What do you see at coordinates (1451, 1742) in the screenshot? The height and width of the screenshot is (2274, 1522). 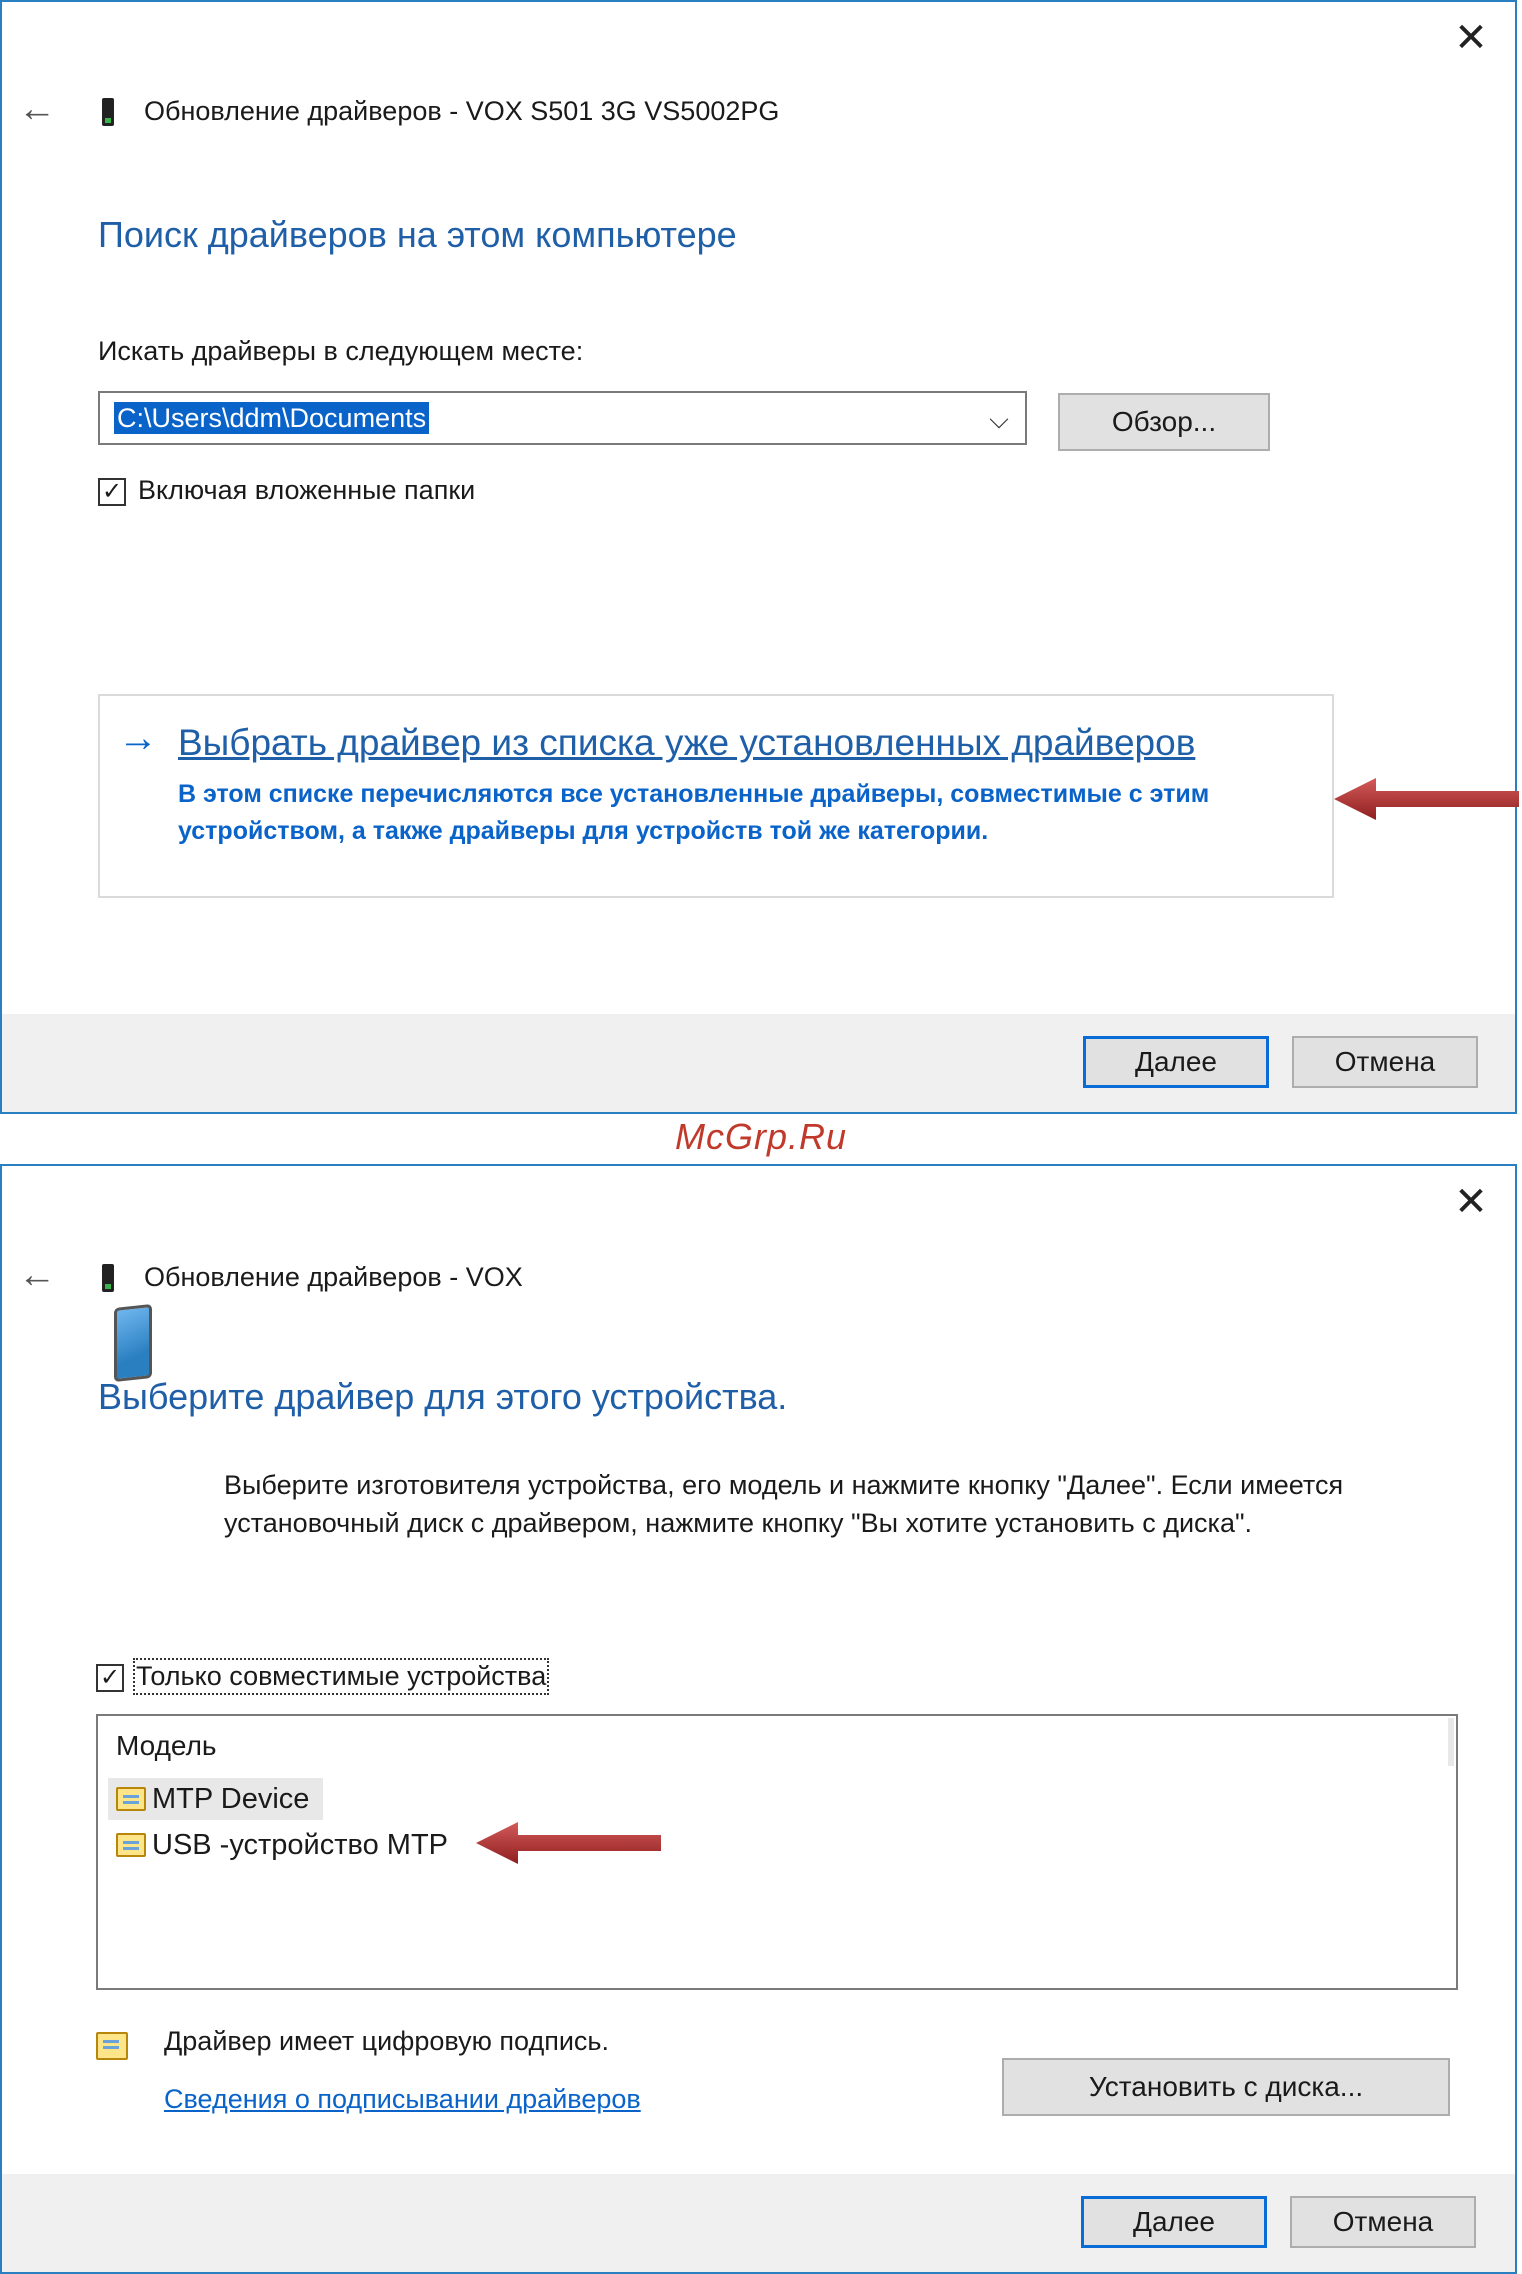 I see `listbox-scrollbar` at bounding box center [1451, 1742].